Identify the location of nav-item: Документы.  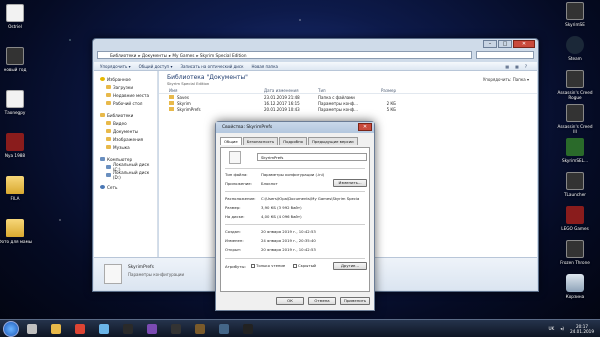
(125, 131).